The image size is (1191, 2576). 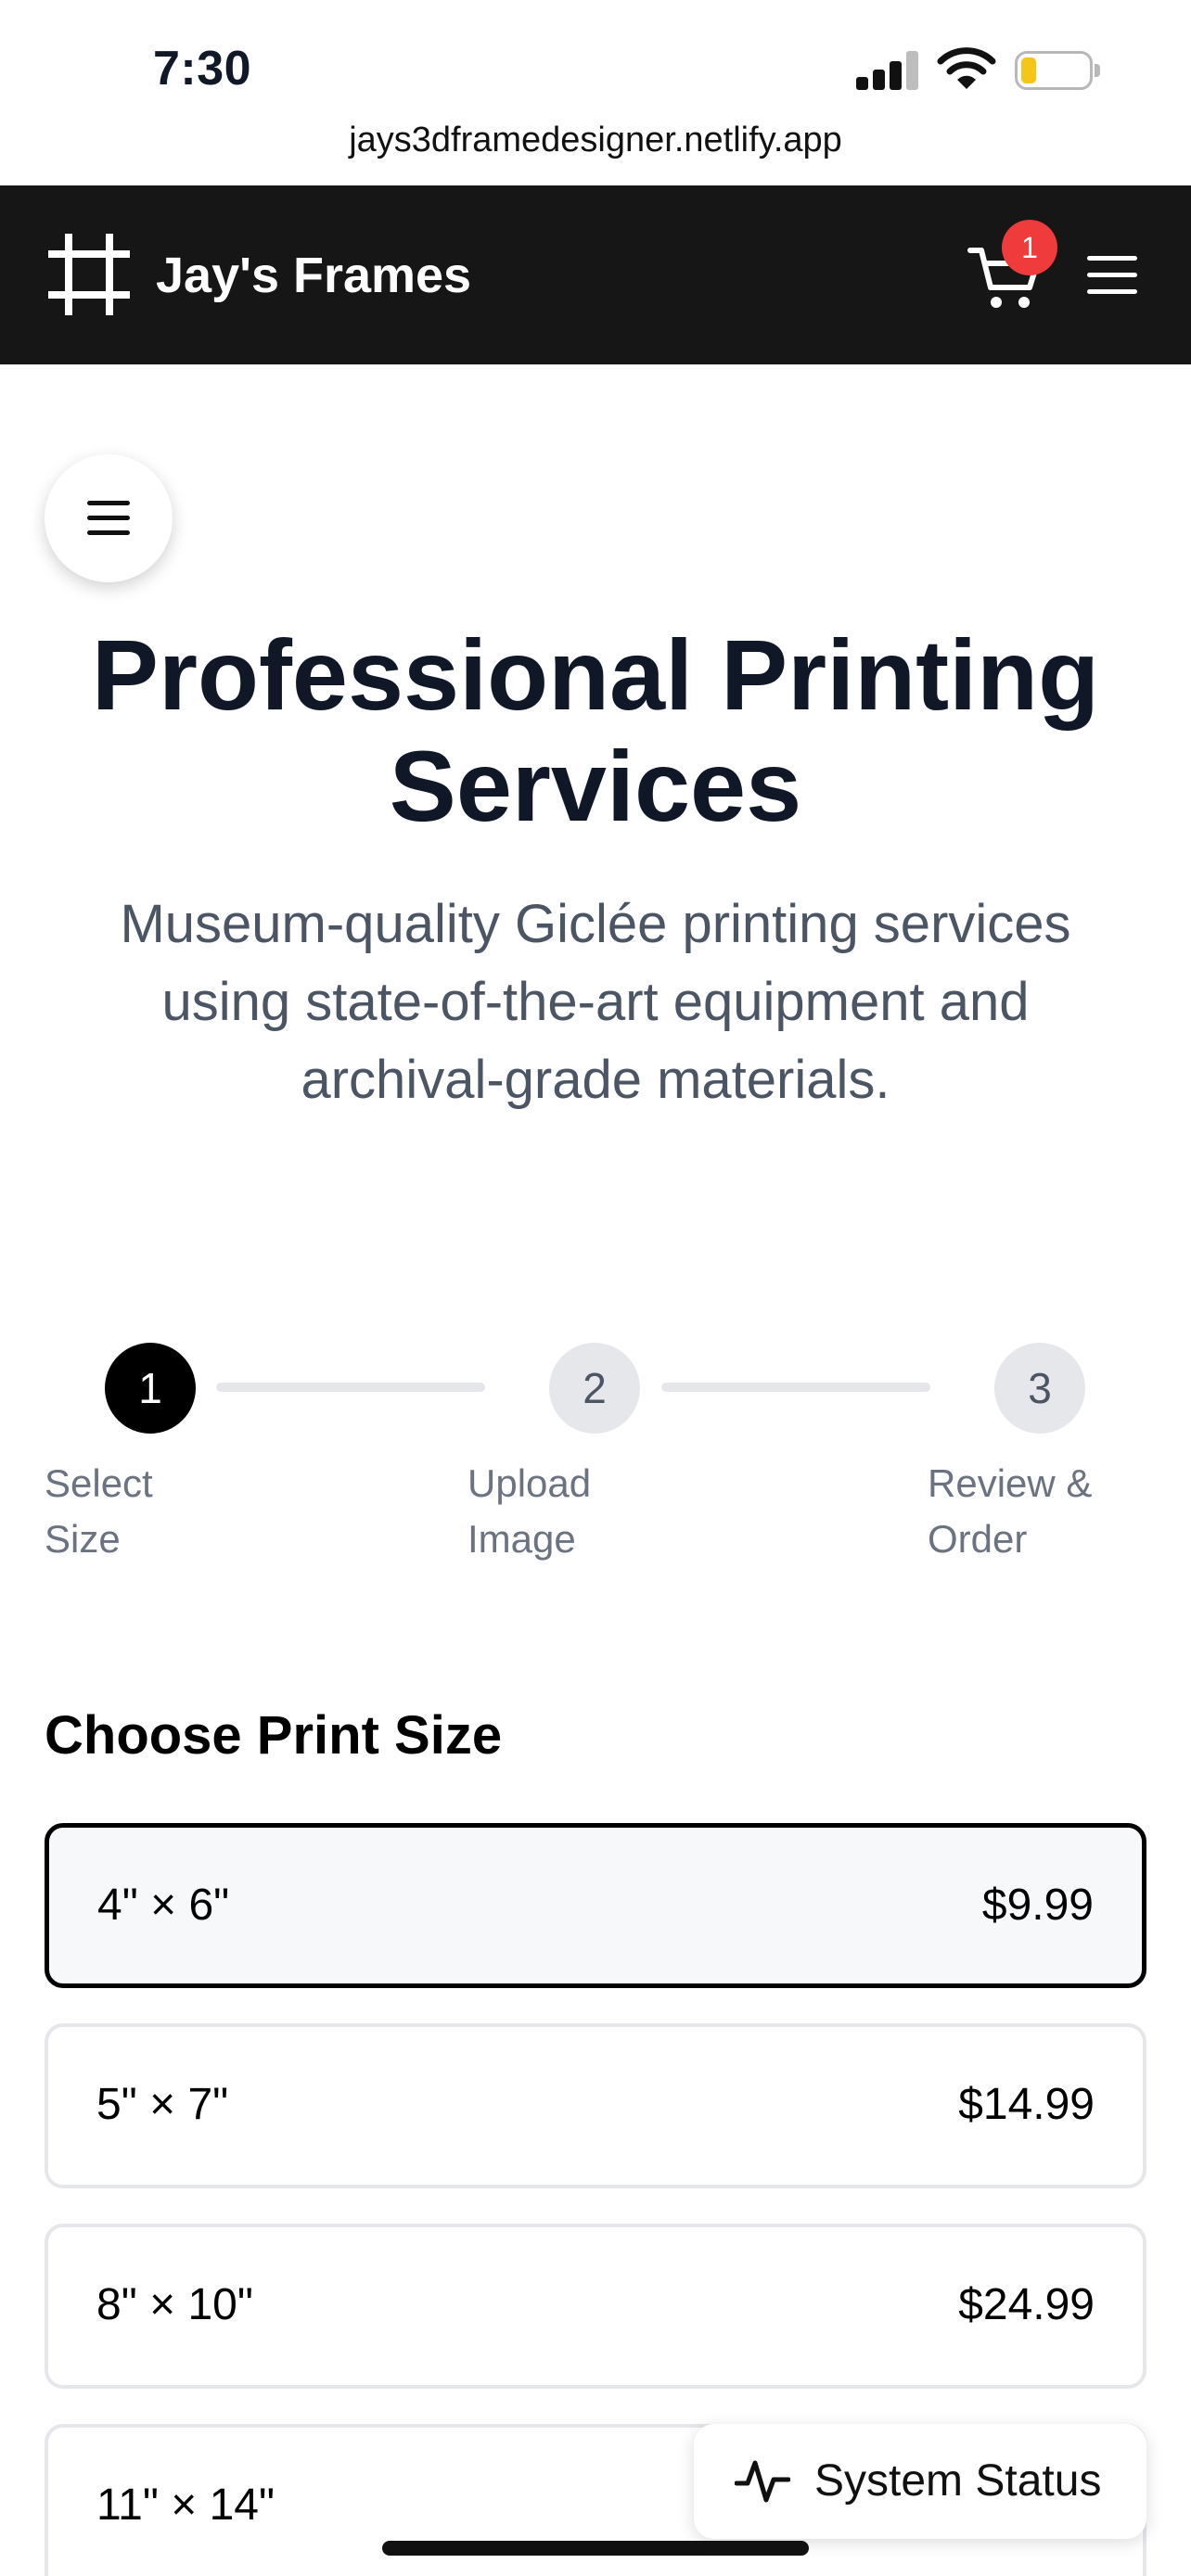 I want to click on size-price: $14.99, so click(x=1026, y=2104).